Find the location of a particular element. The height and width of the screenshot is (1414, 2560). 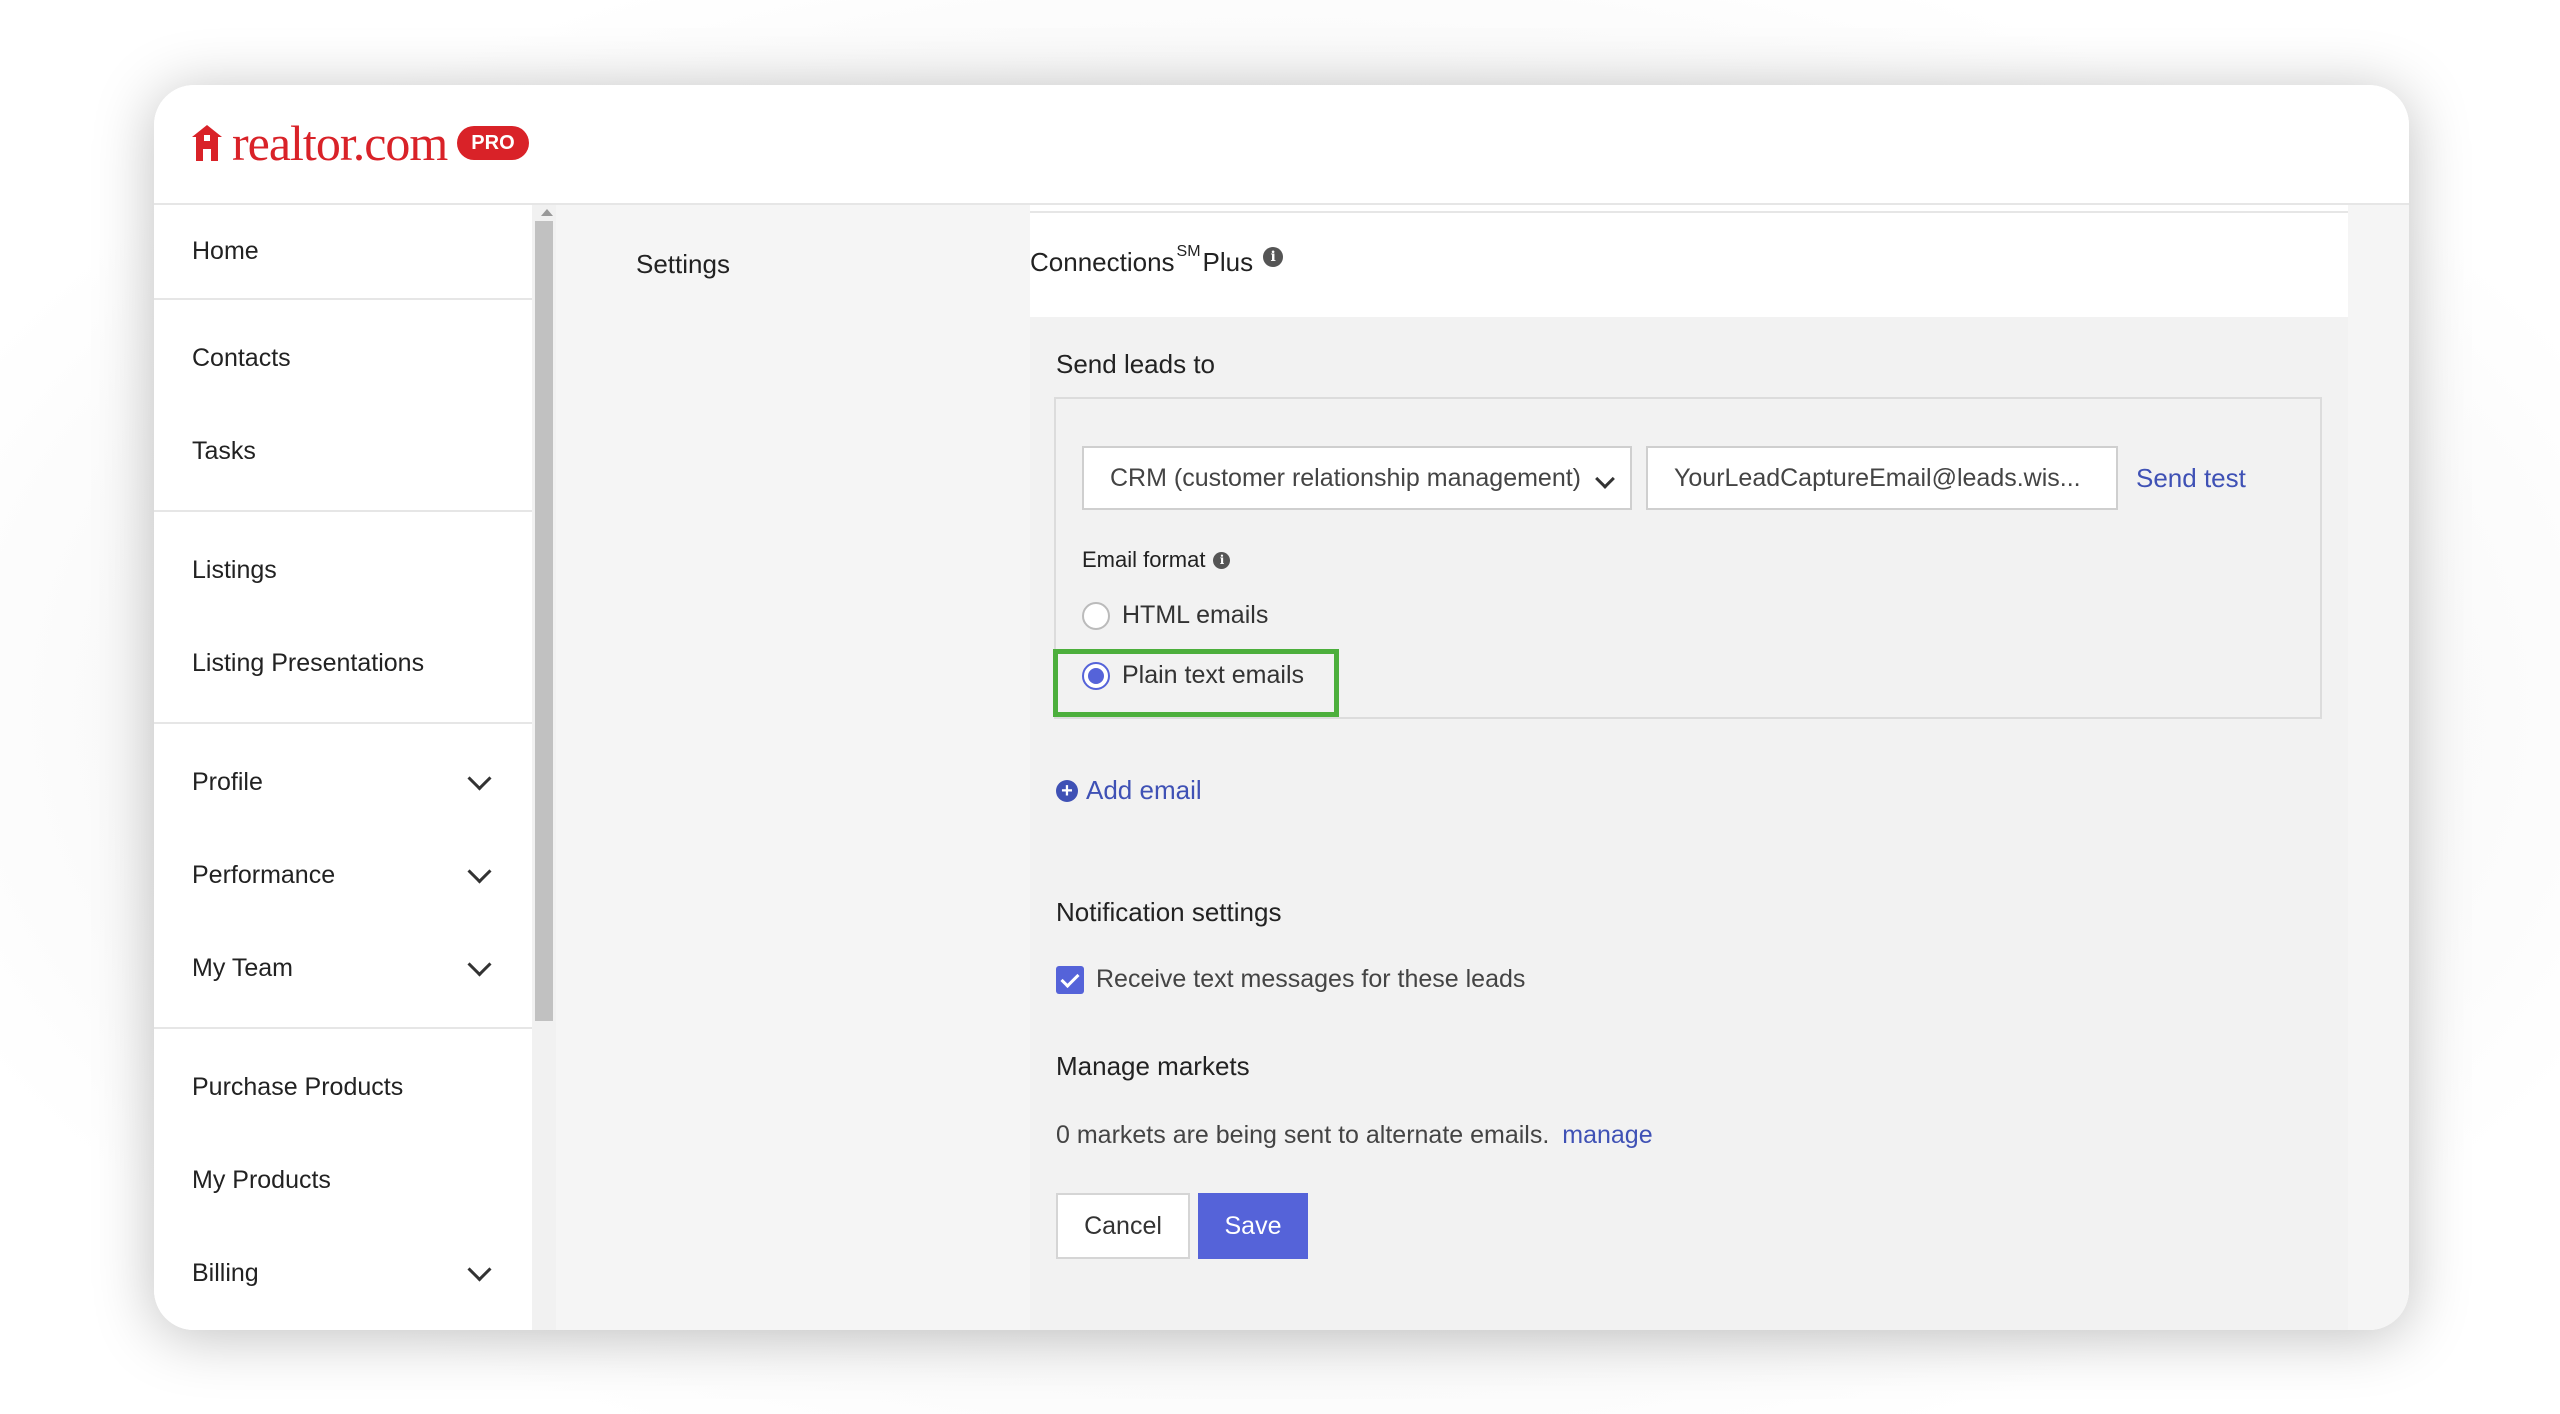

nav-group: Profile Performance My Team is located at coordinates (343, 876).